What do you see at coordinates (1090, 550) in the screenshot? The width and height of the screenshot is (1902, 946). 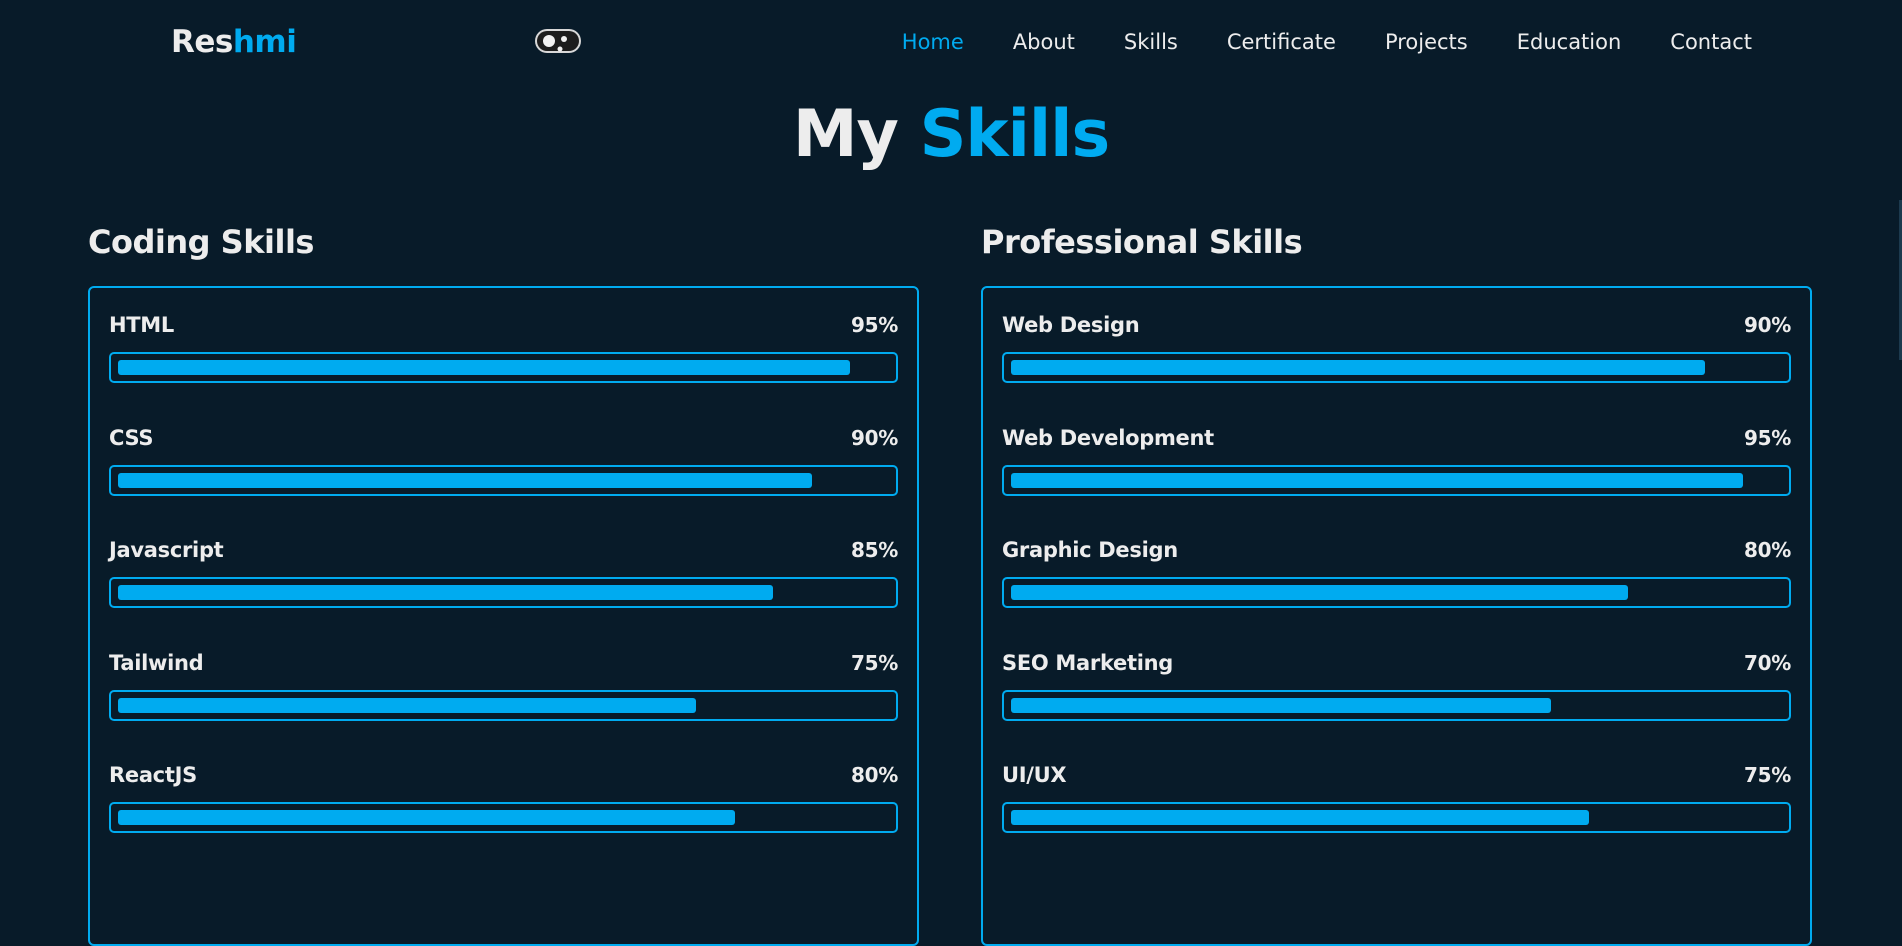 I see `skill-name: Graphic Design` at bounding box center [1090, 550].